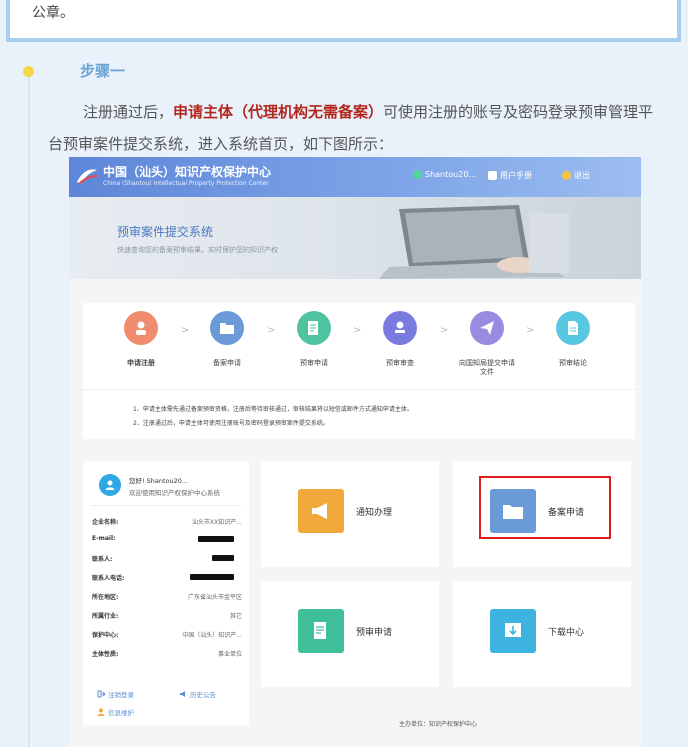  I want to click on file-icon, so click(573, 328).